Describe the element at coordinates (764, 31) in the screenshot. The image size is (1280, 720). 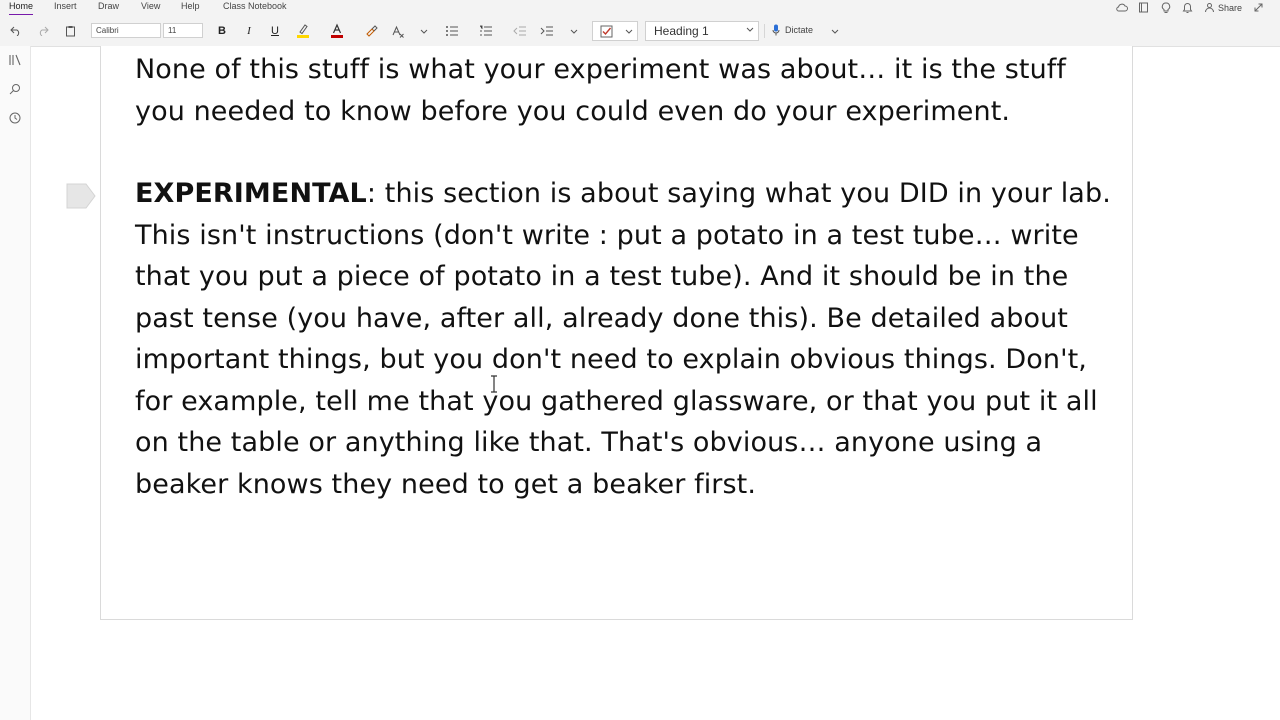
I see `separator` at that location.